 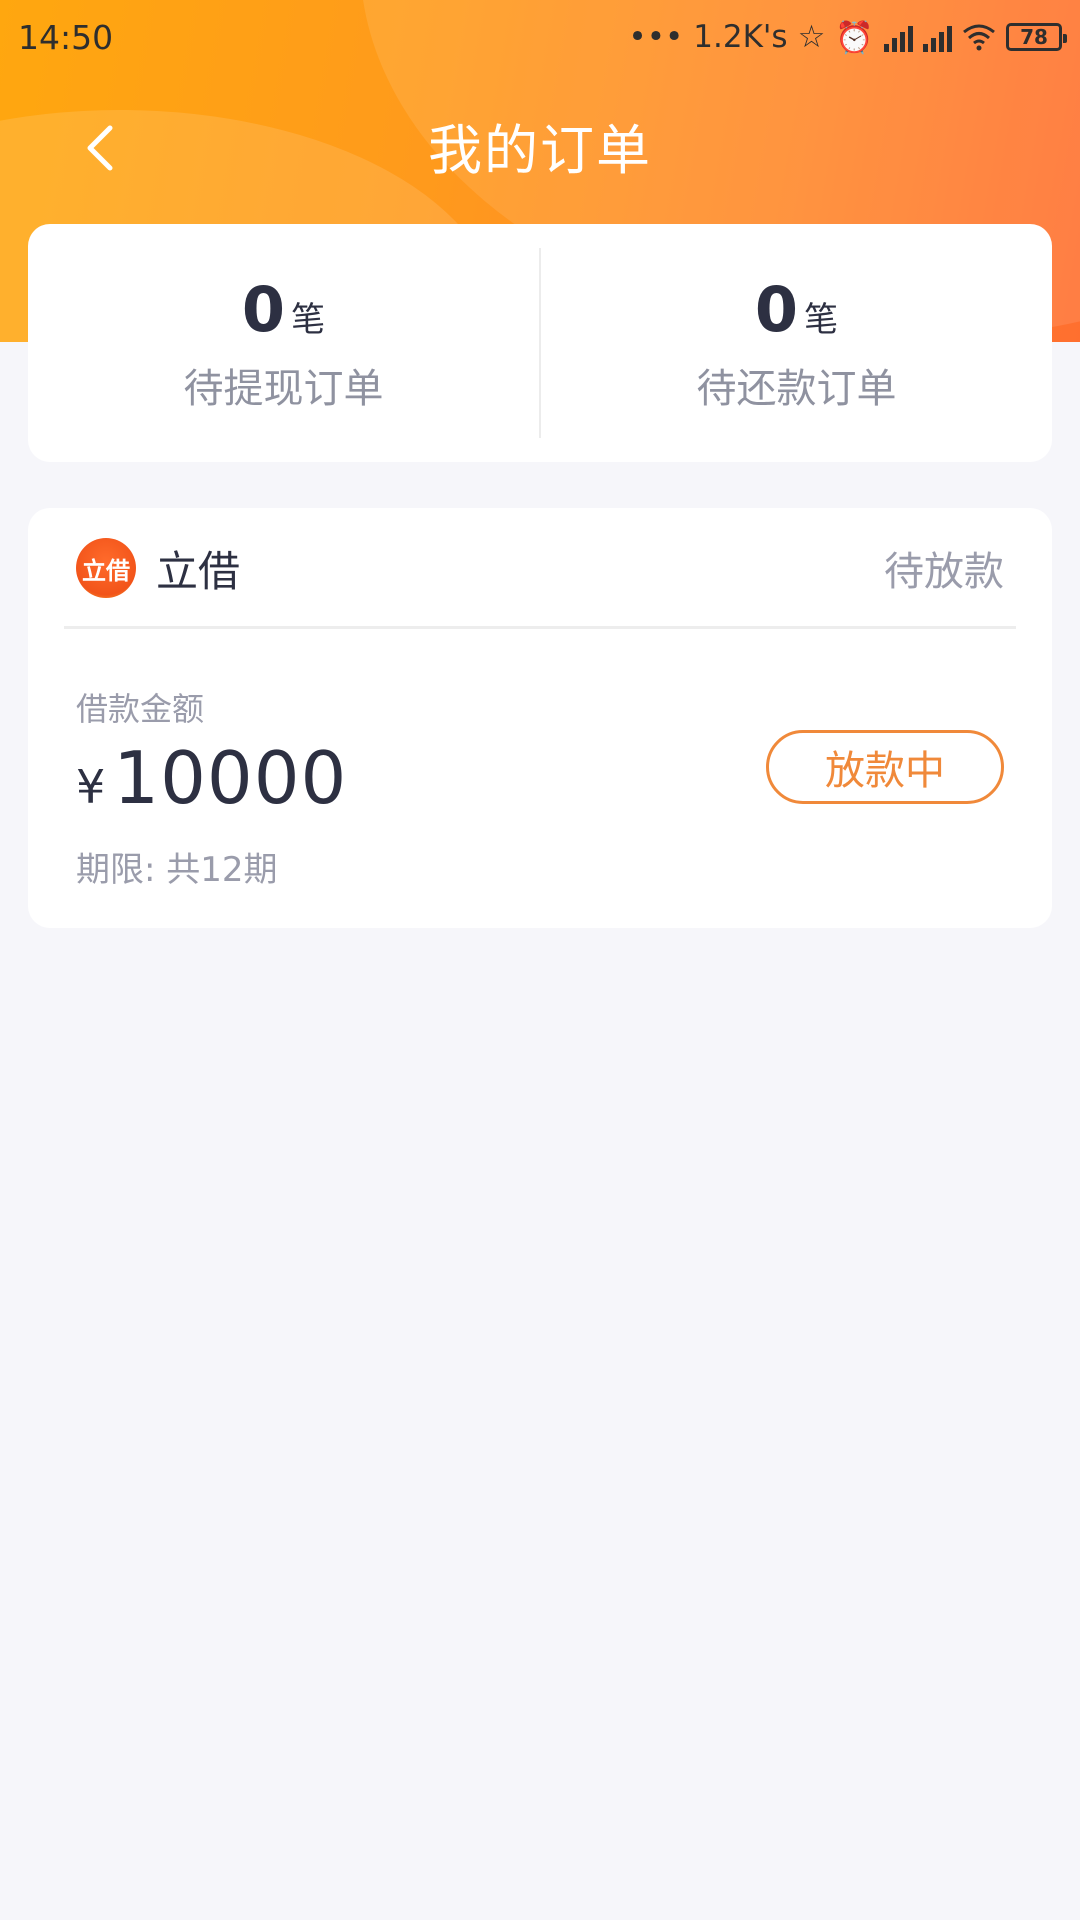 What do you see at coordinates (540, 627) in the screenshot?
I see `order-divider` at bounding box center [540, 627].